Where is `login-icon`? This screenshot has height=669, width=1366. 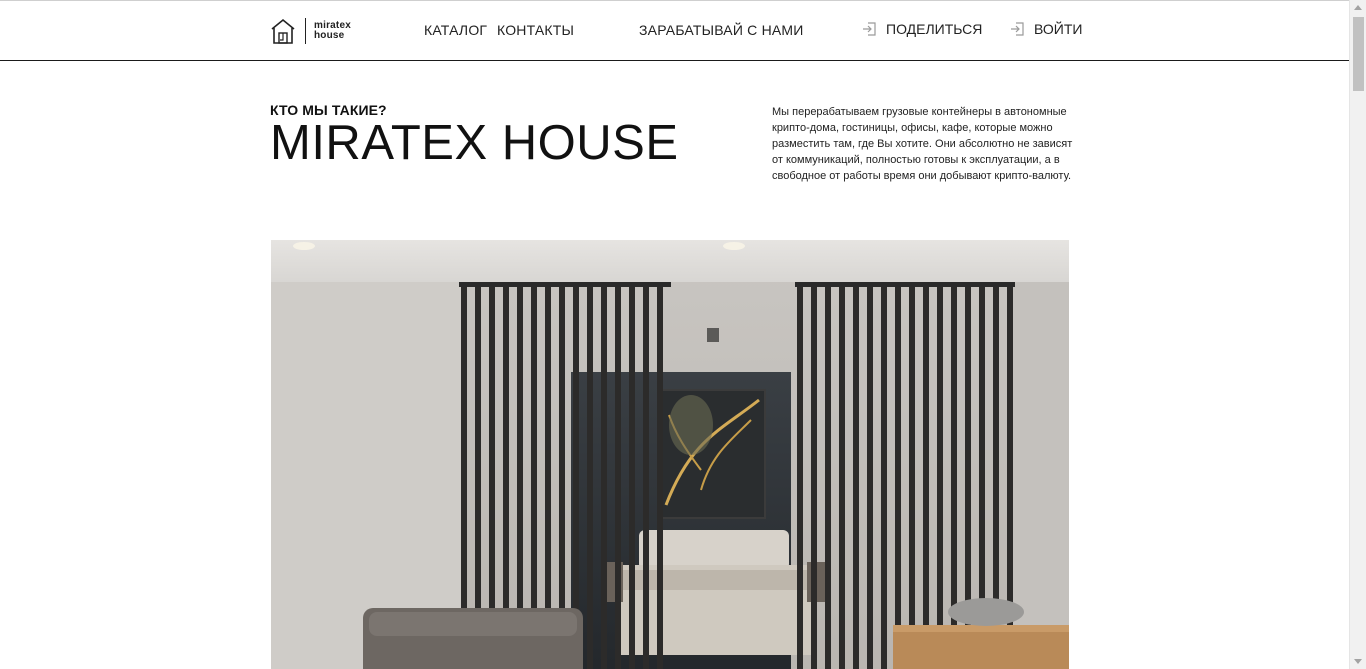 login-icon is located at coordinates (1017, 29).